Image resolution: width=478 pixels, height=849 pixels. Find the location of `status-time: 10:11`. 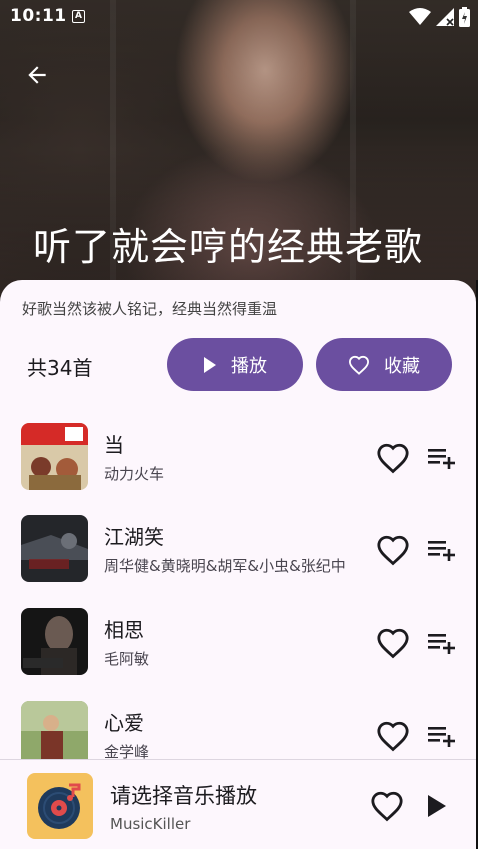

status-time: 10:11 is located at coordinates (38, 16).